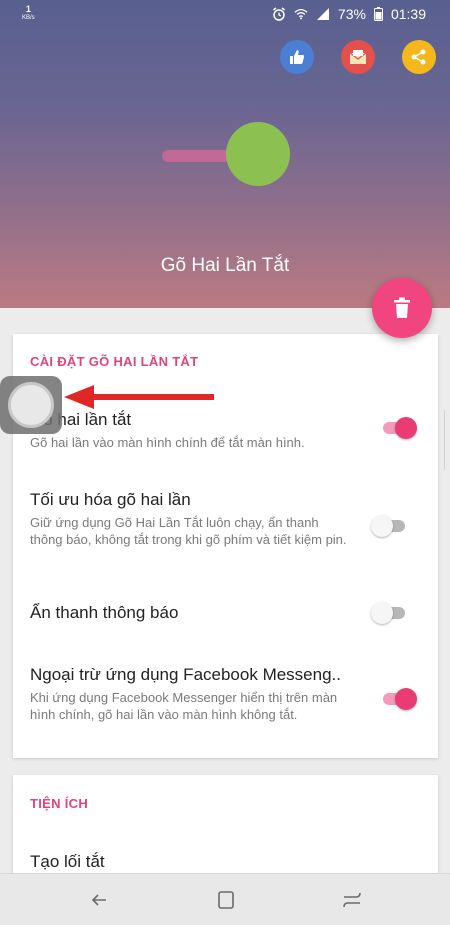 The width and height of the screenshot is (450, 925). I want to click on battery-icon, so click(378, 14).